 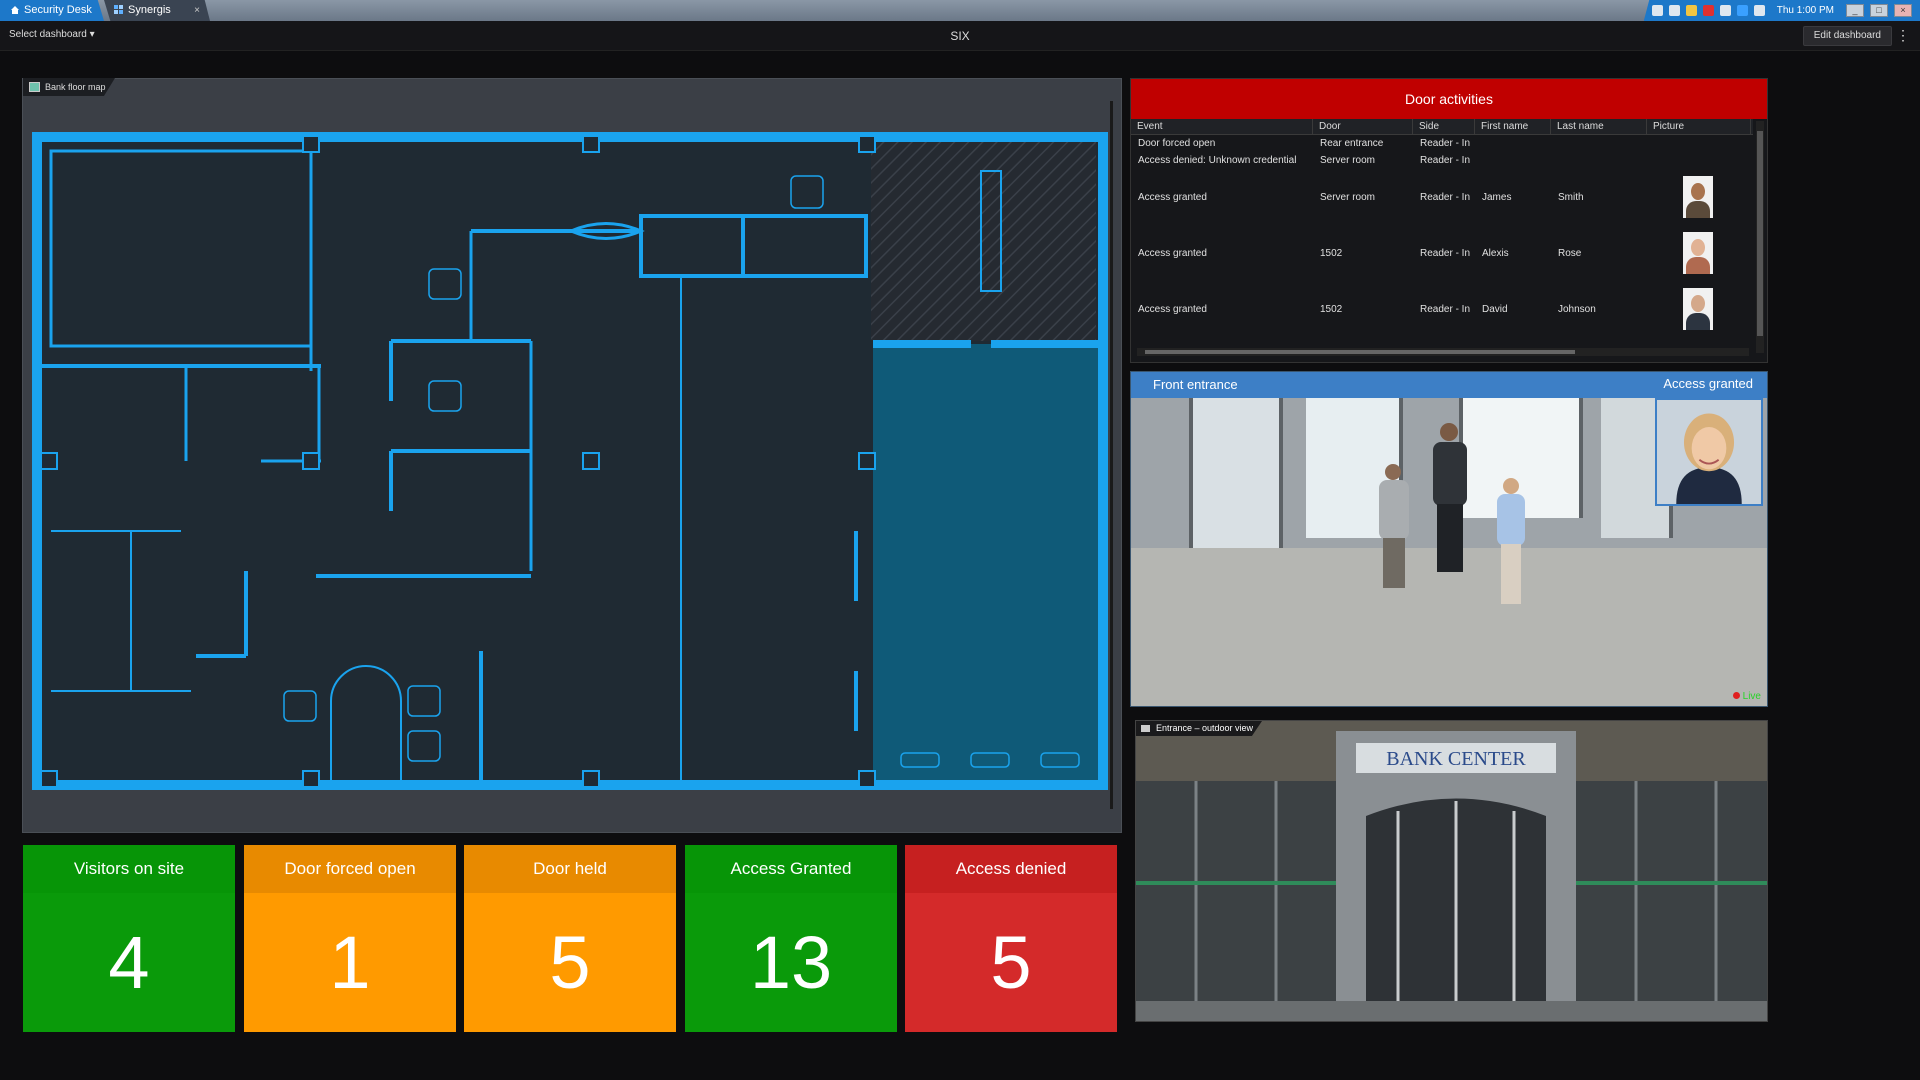 What do you see at coordinates (1759, 10) in the screenshot?
I see `help-icon` at bounding box center [1759, 10].